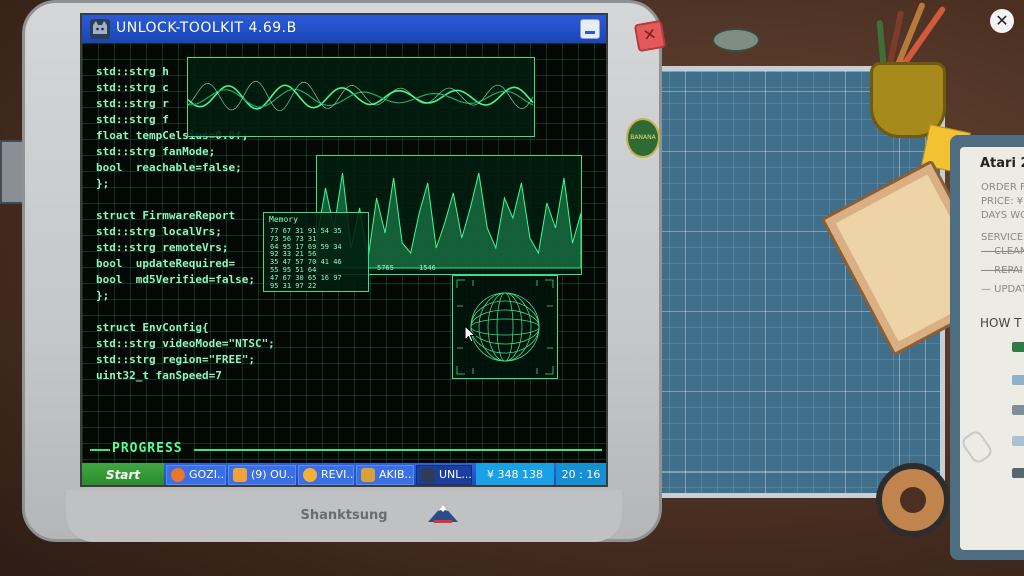 The height and width of the screenshot is (576, 1024). Describe the element at coordinates (1002, 215) in the screenshot. I see `order-line: DAYS WO` at that location.